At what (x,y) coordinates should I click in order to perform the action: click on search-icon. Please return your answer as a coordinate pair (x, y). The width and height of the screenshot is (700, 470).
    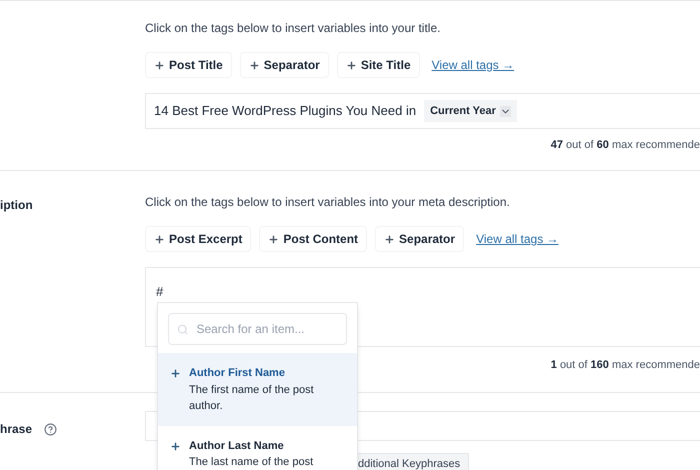
    Looking at the image, I should click on (182, 329).